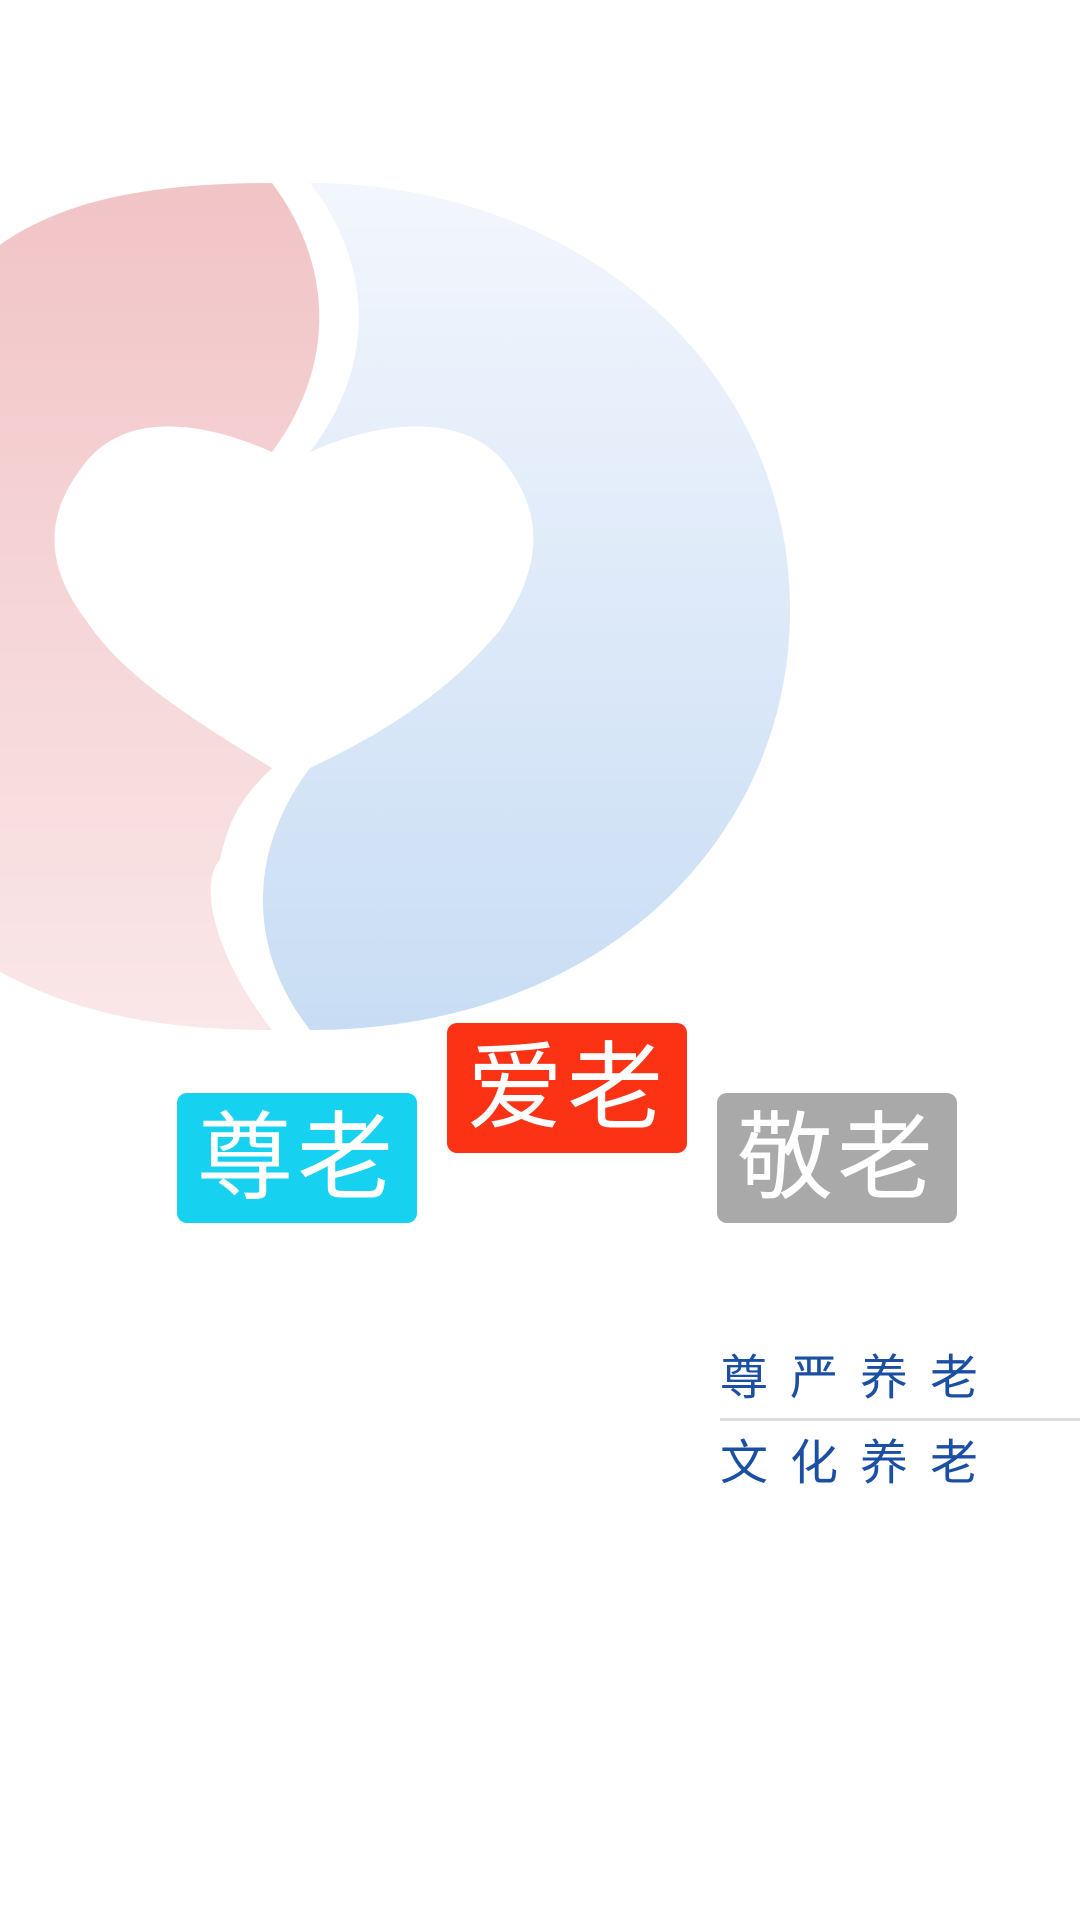  I want to click on slogan-block: 尊严养老 文化养老, so click(900, 1420).